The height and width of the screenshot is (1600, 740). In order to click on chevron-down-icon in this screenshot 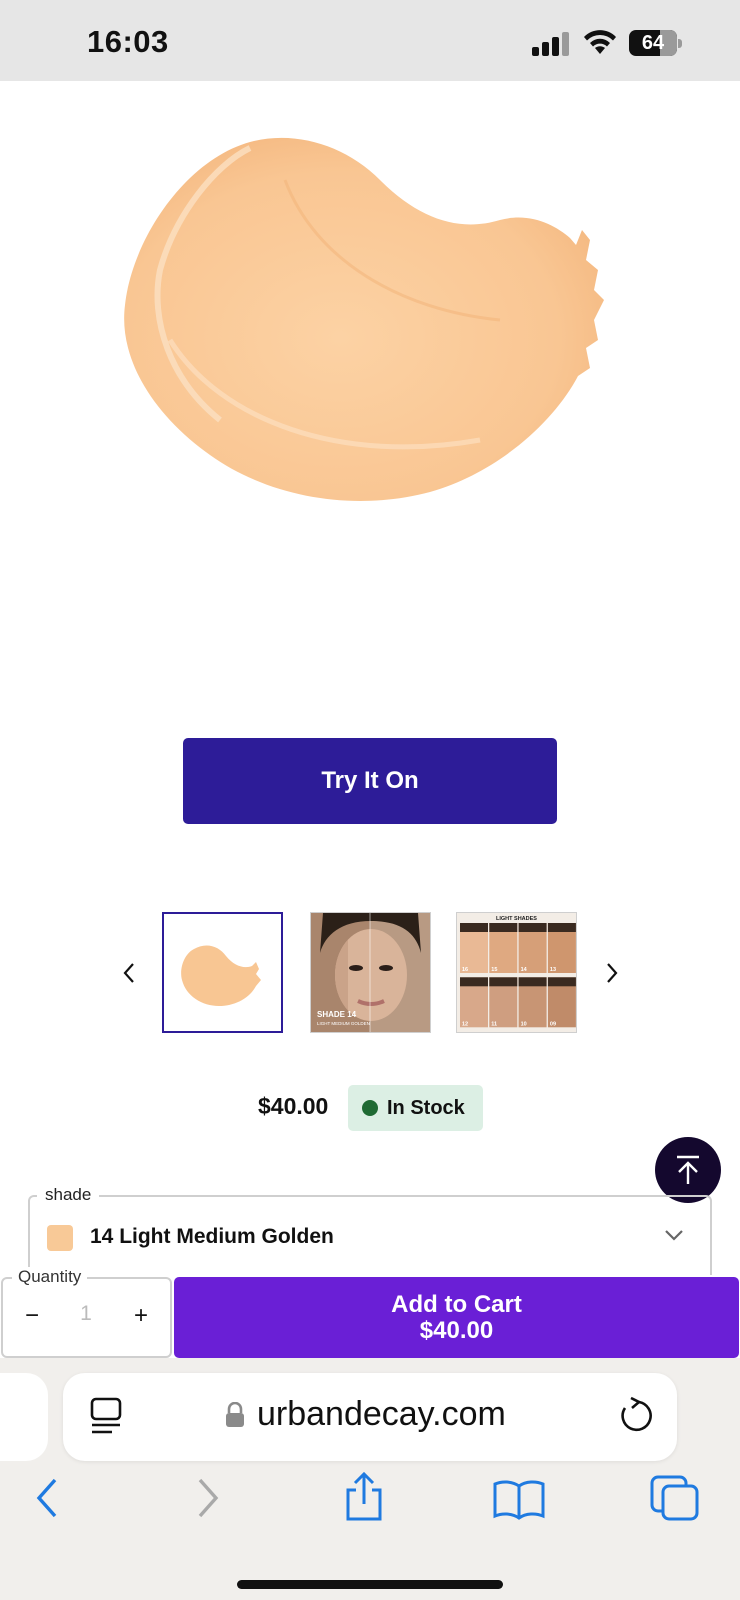, I will do `click(674, 1235)`.